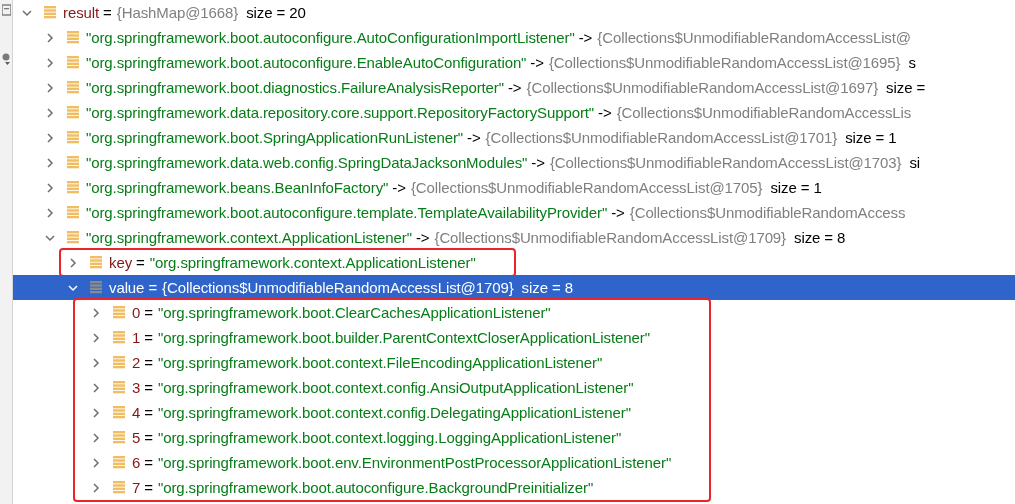 This screenshot has height=504, width=1015. I want to click on tree-row: 4 = "org.springframework.boot.context.config.DelegatingApplicationListener", so click(377, 412).